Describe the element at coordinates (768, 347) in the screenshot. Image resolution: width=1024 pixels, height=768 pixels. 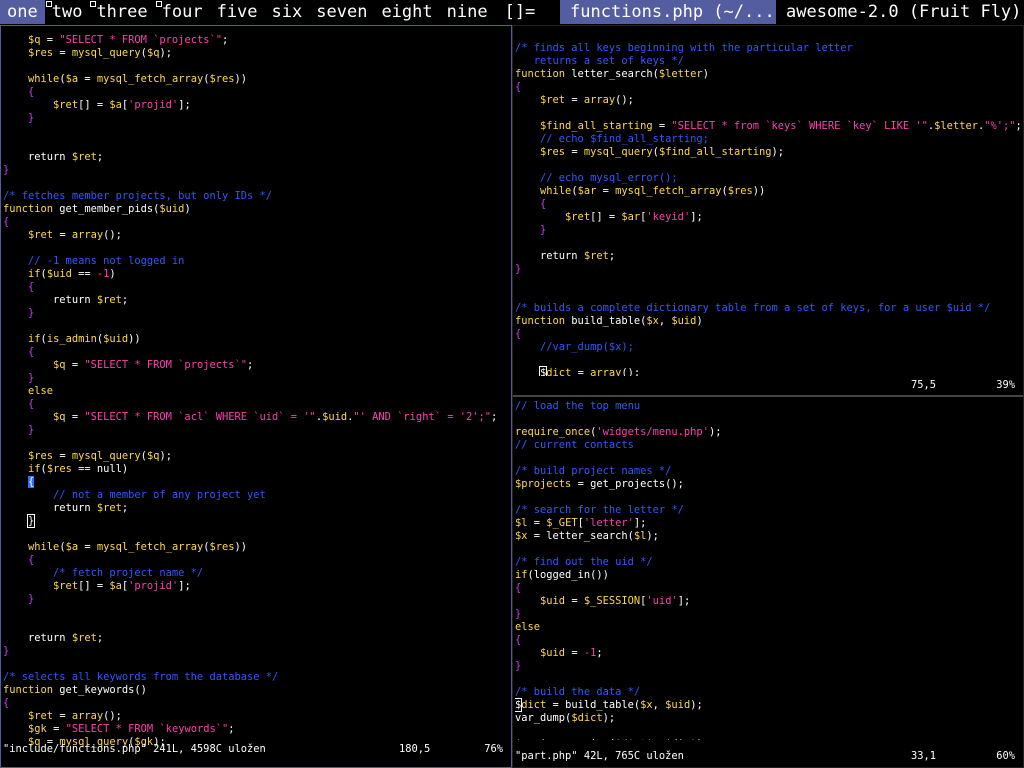
I see `code-line: //var_dump($x);` at that location.